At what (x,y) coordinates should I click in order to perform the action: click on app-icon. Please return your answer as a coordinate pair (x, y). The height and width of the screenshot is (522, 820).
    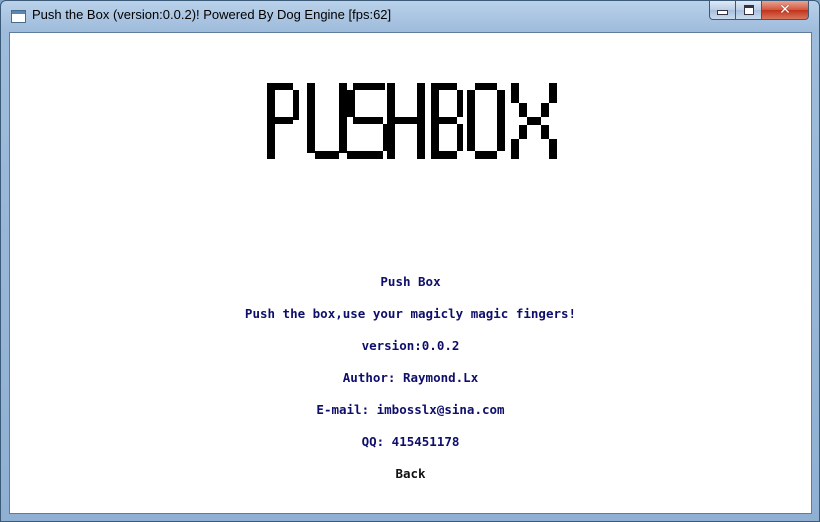
    Looking at the image, I should click on (18, 16).